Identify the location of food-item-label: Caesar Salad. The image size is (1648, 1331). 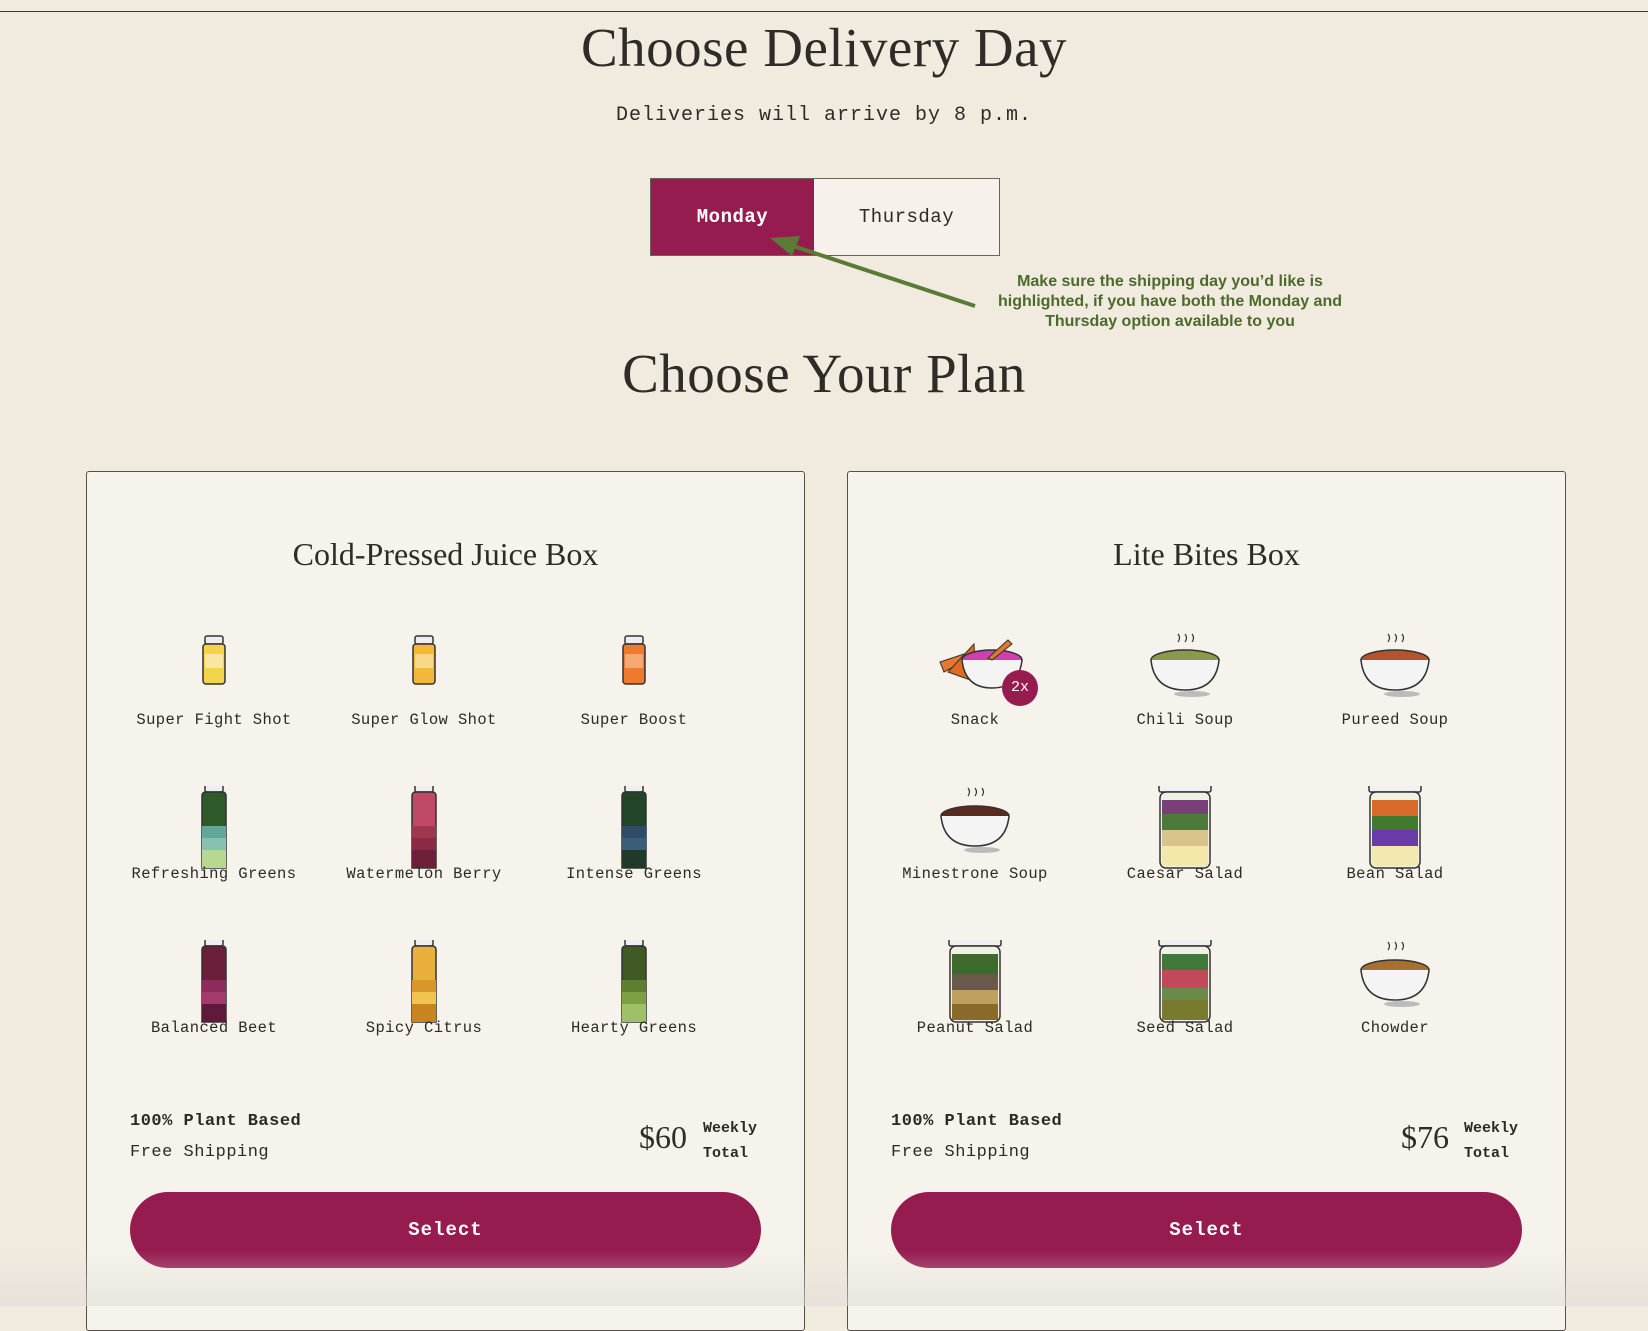
(1185, 874).